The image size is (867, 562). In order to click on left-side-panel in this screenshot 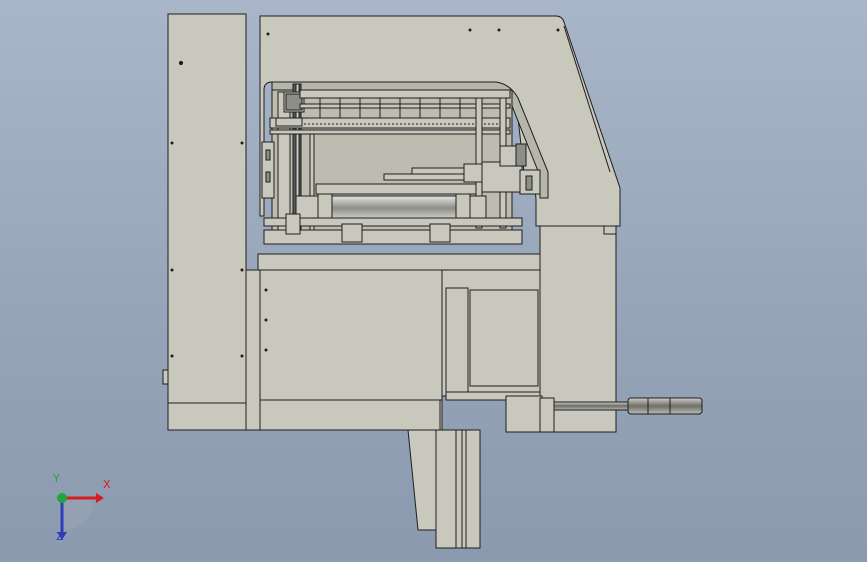, I will do `click(204, 222)`.